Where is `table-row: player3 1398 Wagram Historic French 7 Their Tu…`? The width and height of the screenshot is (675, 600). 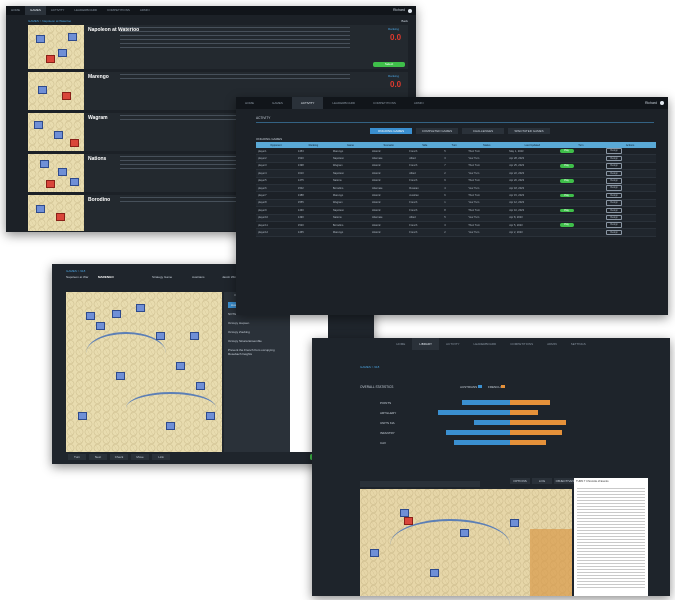 table-row: player3 1398 Wagram Historic French 7 Their Tu… is located at coordinates (456, 166).